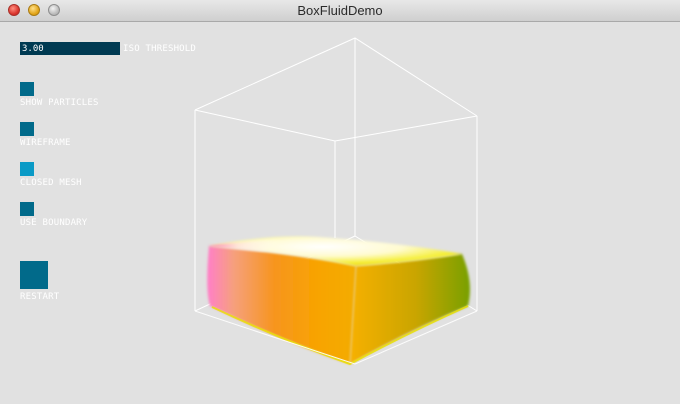 This screenshot has height=404, width=680. Describe the element at coordinates (338, 301) in the screenshot. I see `fluid-mesh` at that location.